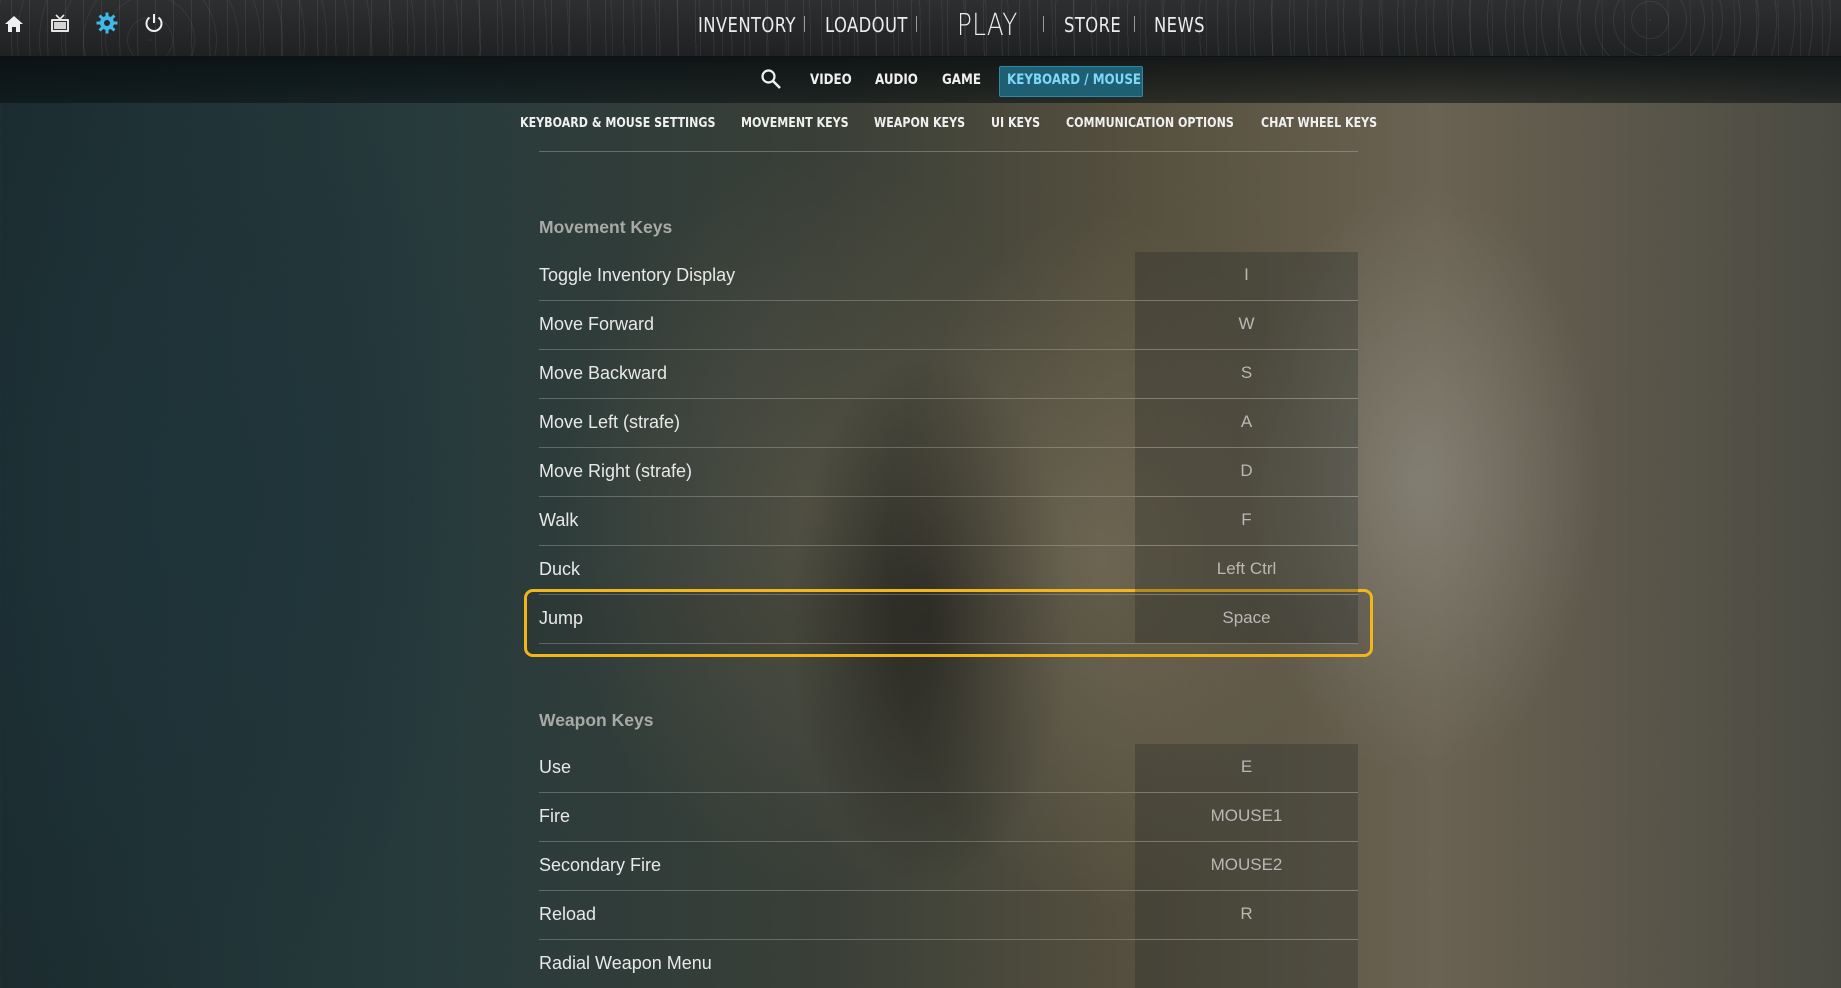 This screenshot has width=1841, height=988. What do you see at coordinates (896, 80) in the screenshot?
I see `tab-audio: AUDIO` at bounding box center [896, 80].